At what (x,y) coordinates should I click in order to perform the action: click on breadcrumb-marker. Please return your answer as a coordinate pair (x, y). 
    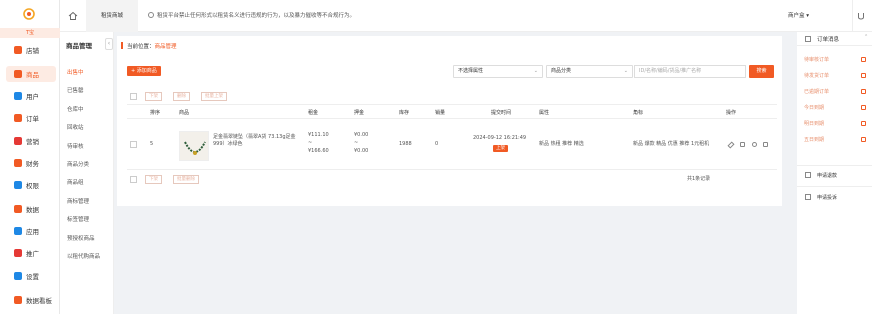
    Looking at the image, I should click on (122, 45).